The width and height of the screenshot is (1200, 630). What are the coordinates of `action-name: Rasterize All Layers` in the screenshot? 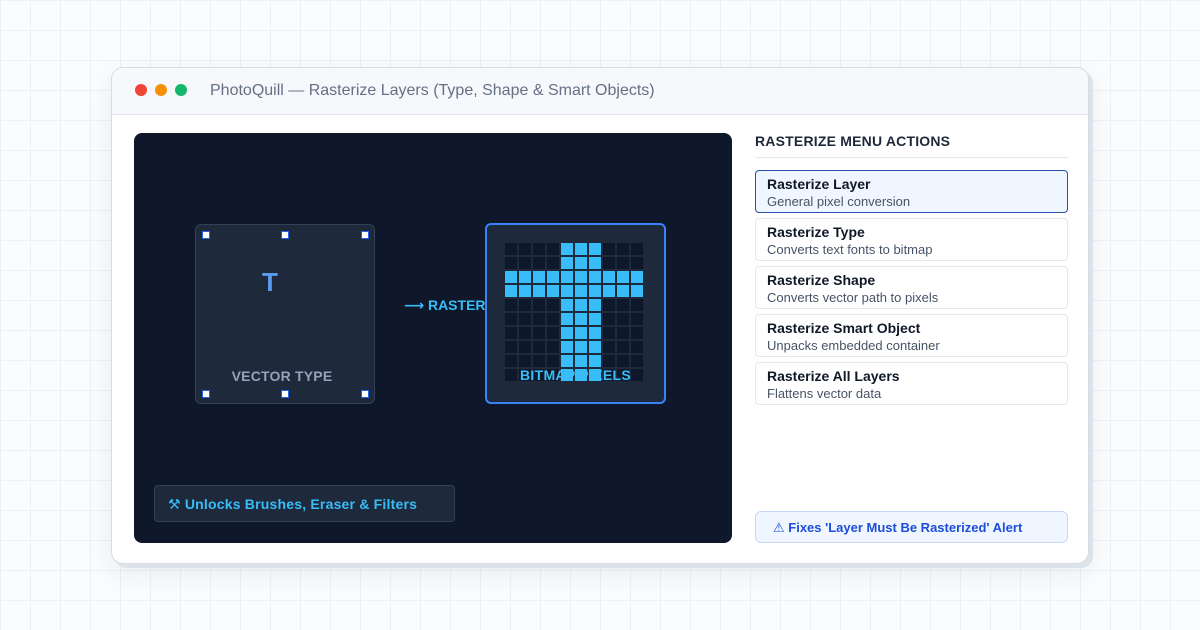 It's located at (833, 376).